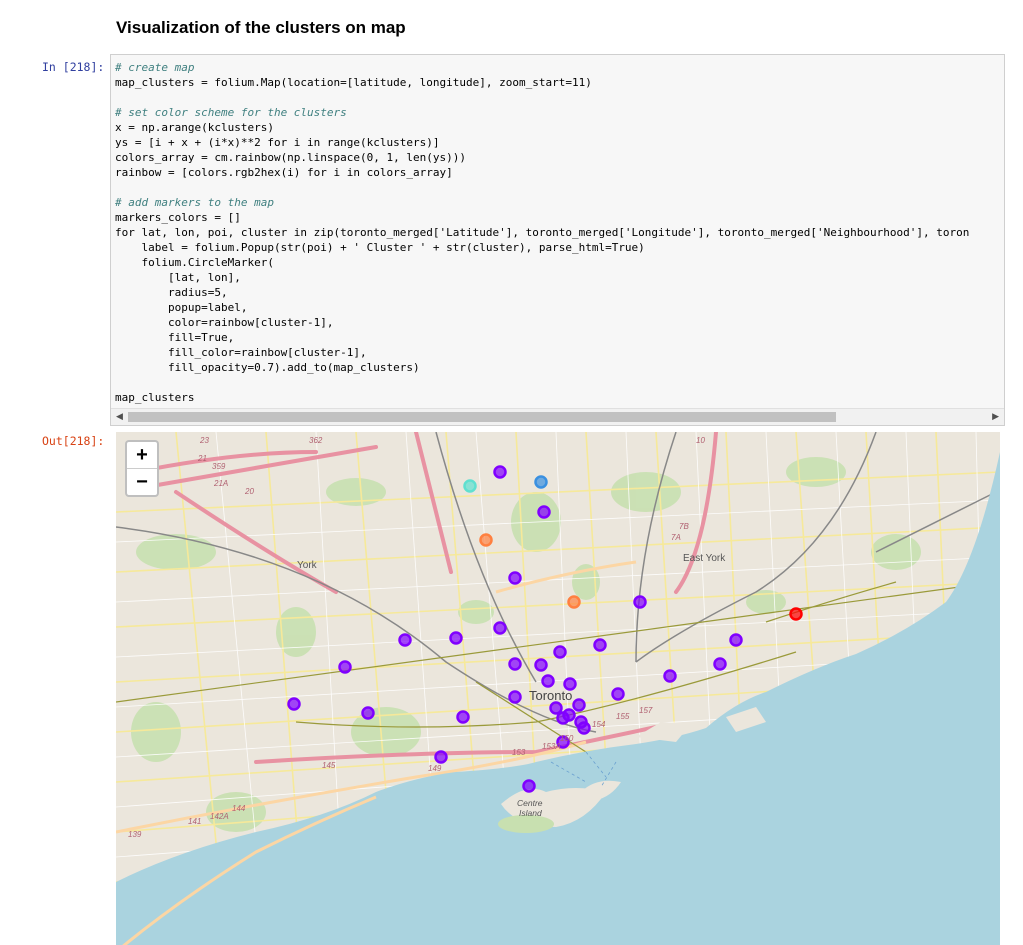 Image resolution: width=1023 pixels, height=945 pixels. I want to click on route-label: 10, so click(700, 440).